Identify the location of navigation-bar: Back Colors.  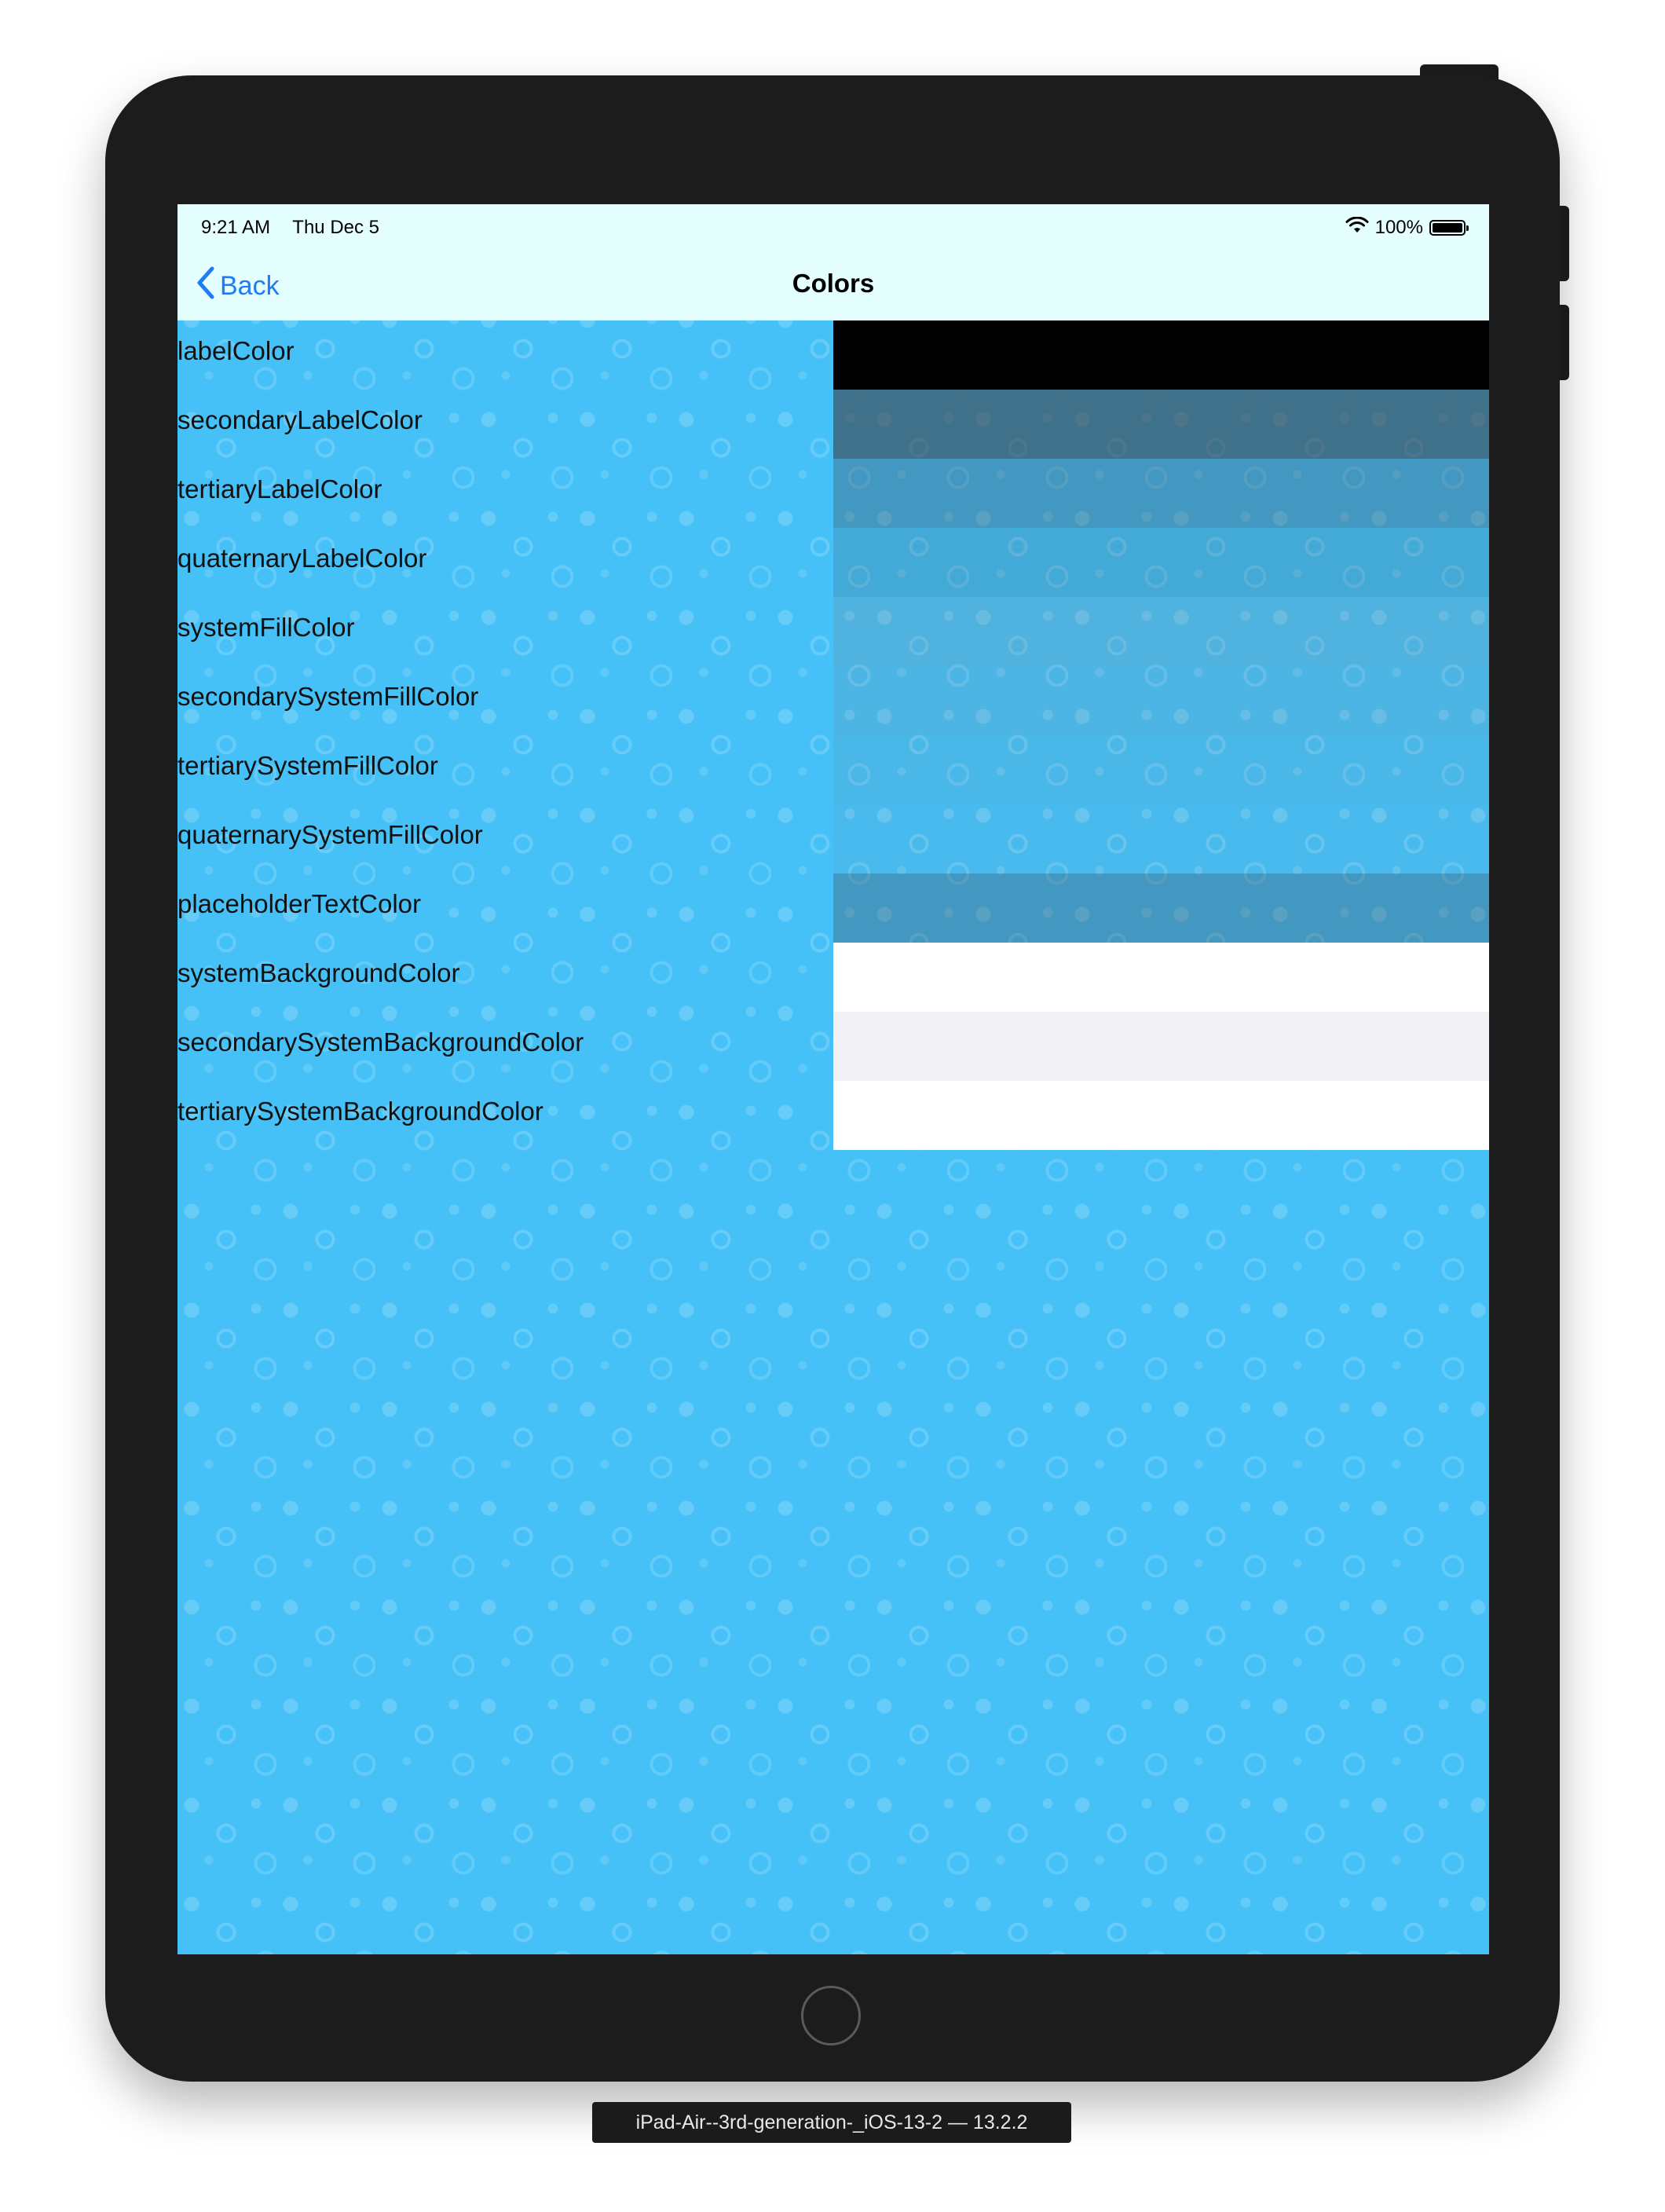
(833, 285).